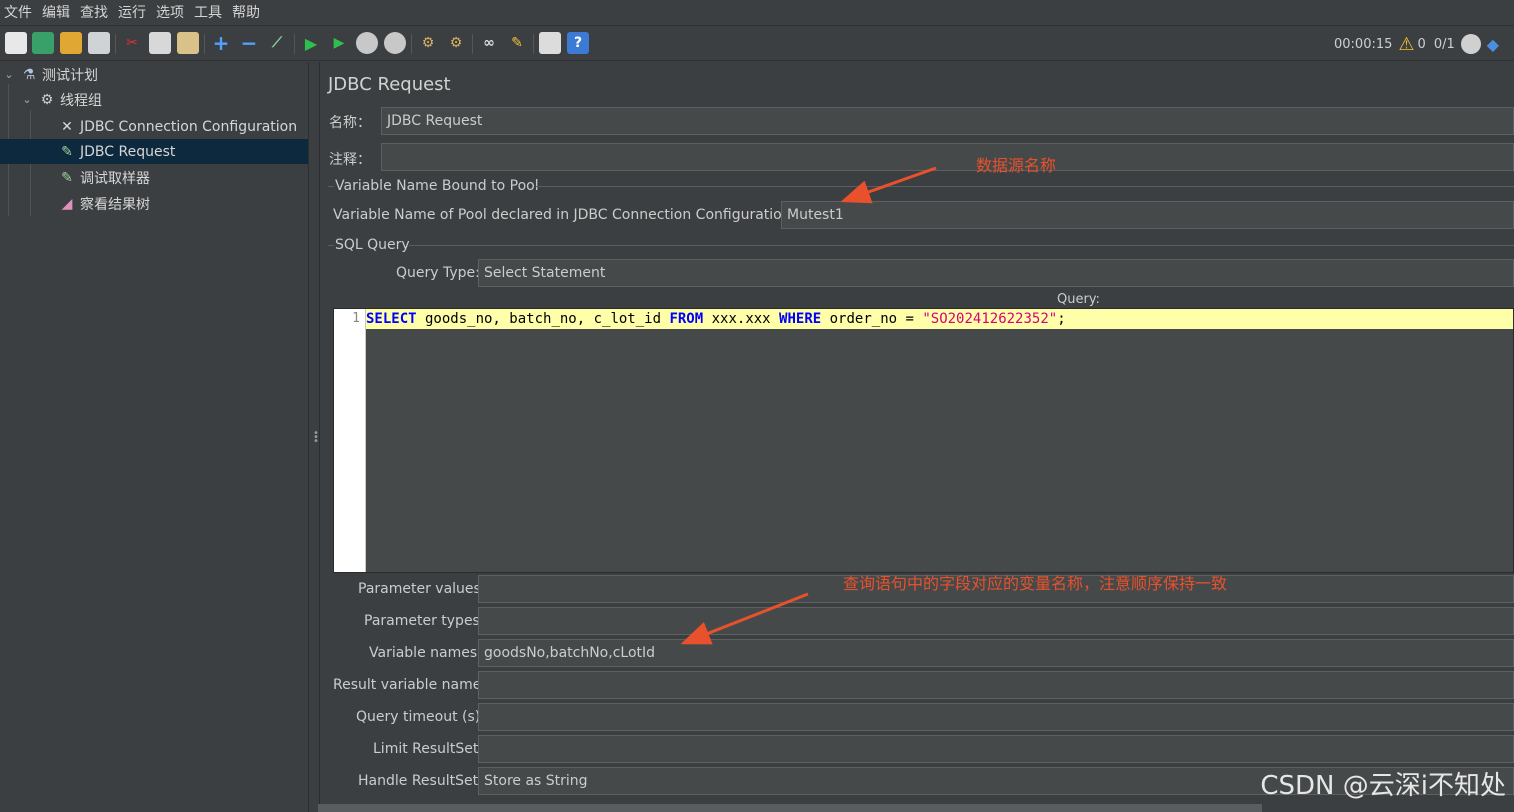 This screenshot has width=1514, height=812. Describe the element at coordinates (1383, 786) in the screenshot. I see `watermark: CSDN @云深i不知处` at that location.